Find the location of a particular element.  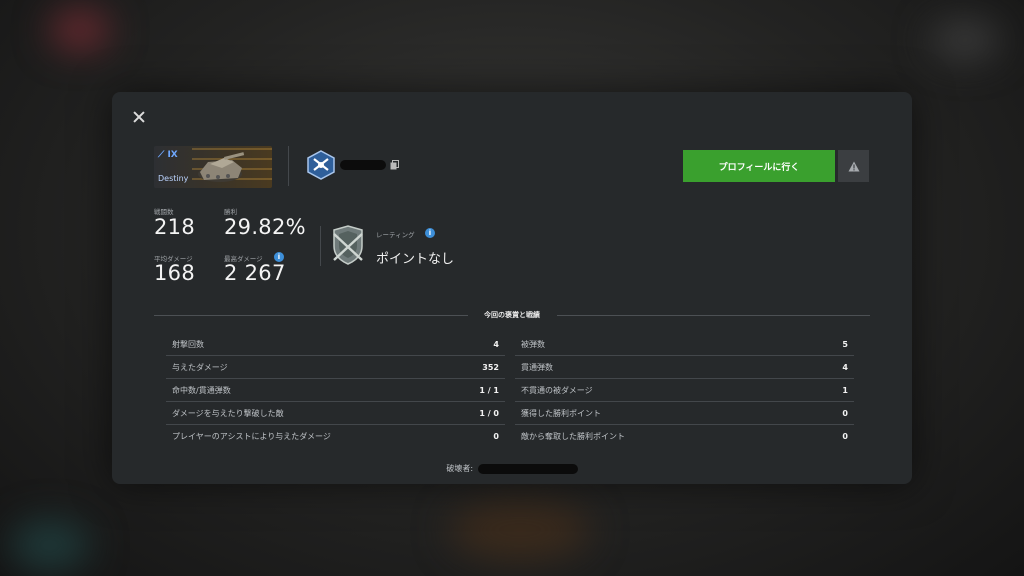

table-row: 不貫通の被ダメージ 1 is located at coordinates (684, 390).